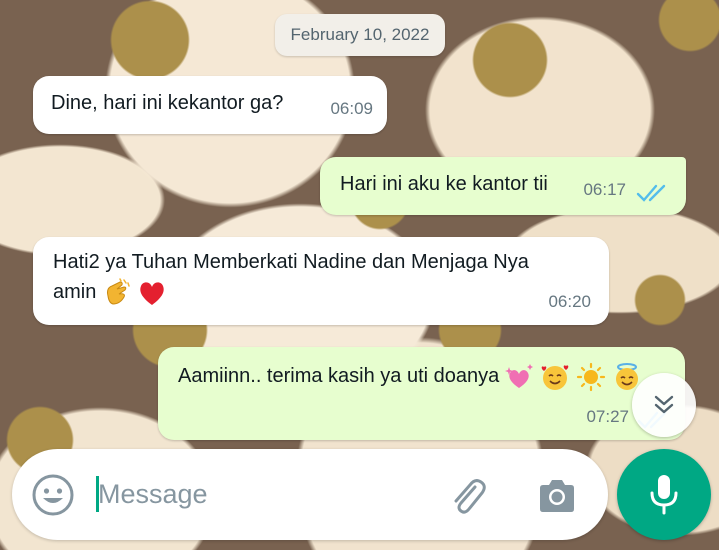 Image resolution: width=719 pixels, height=550 pixels. What do you see at coordinates (339, 376) in the screenshot?
I see `message-text: Aamiinn.. terima kasih ya uti doanya` at bounding box center [339, 376].